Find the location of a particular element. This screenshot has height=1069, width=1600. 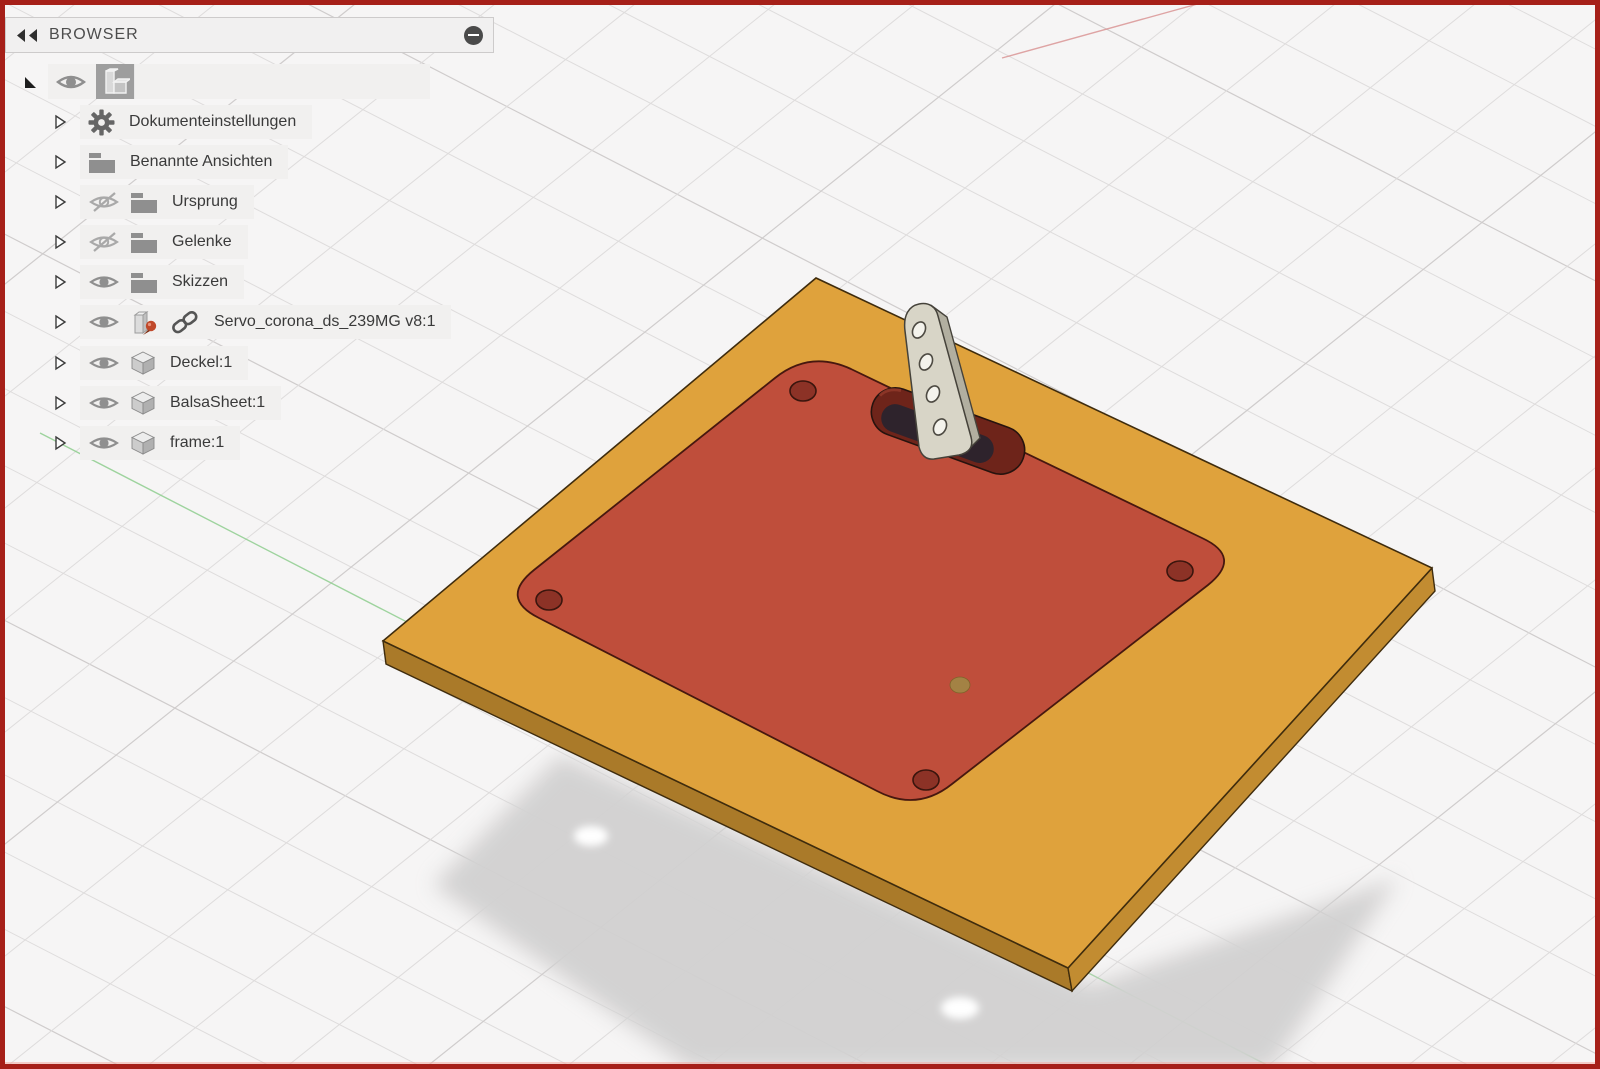

tree-item-label: Servo_corona_ds_239MG v8:1 is located at coordinates (325, 321).